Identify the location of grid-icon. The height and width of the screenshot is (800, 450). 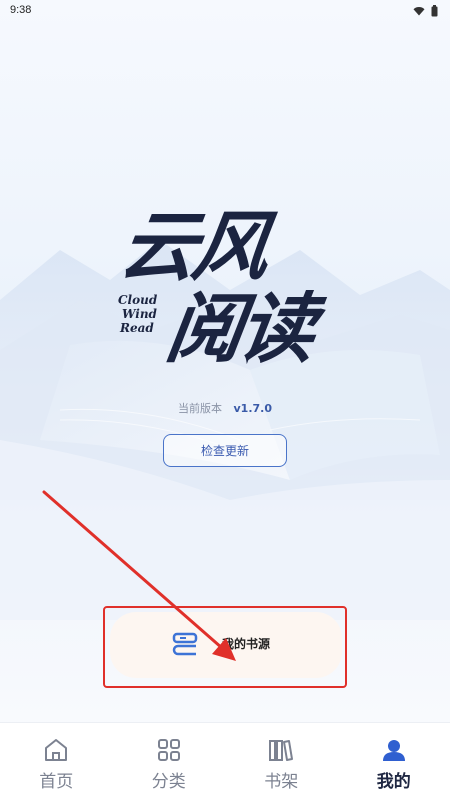
(168, 750).